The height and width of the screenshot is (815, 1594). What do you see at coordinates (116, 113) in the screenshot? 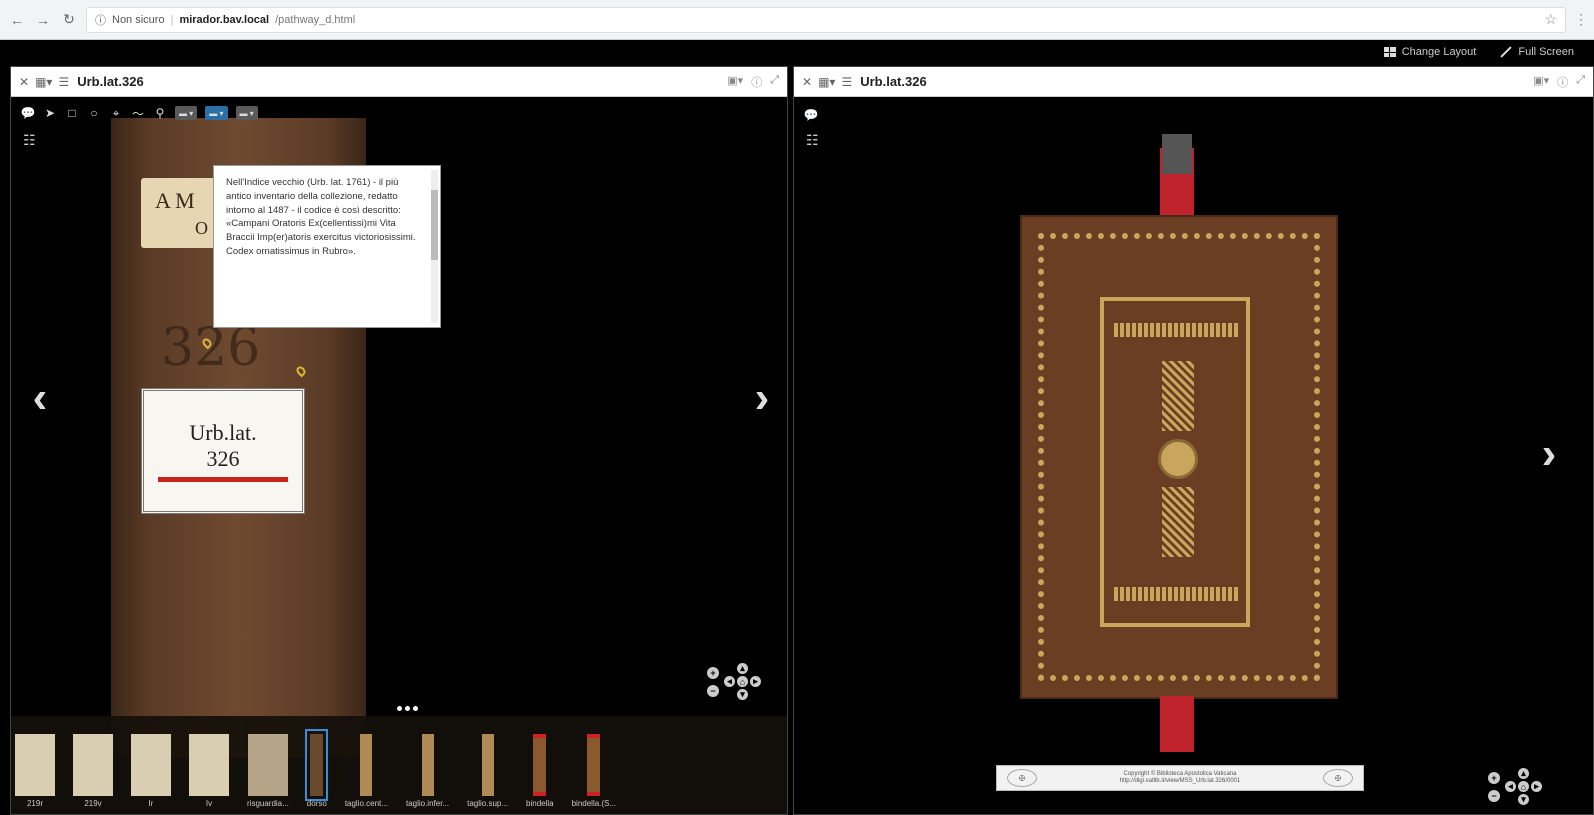
I see `polygon-icon: ⌖` at bounding box center [116, 113].